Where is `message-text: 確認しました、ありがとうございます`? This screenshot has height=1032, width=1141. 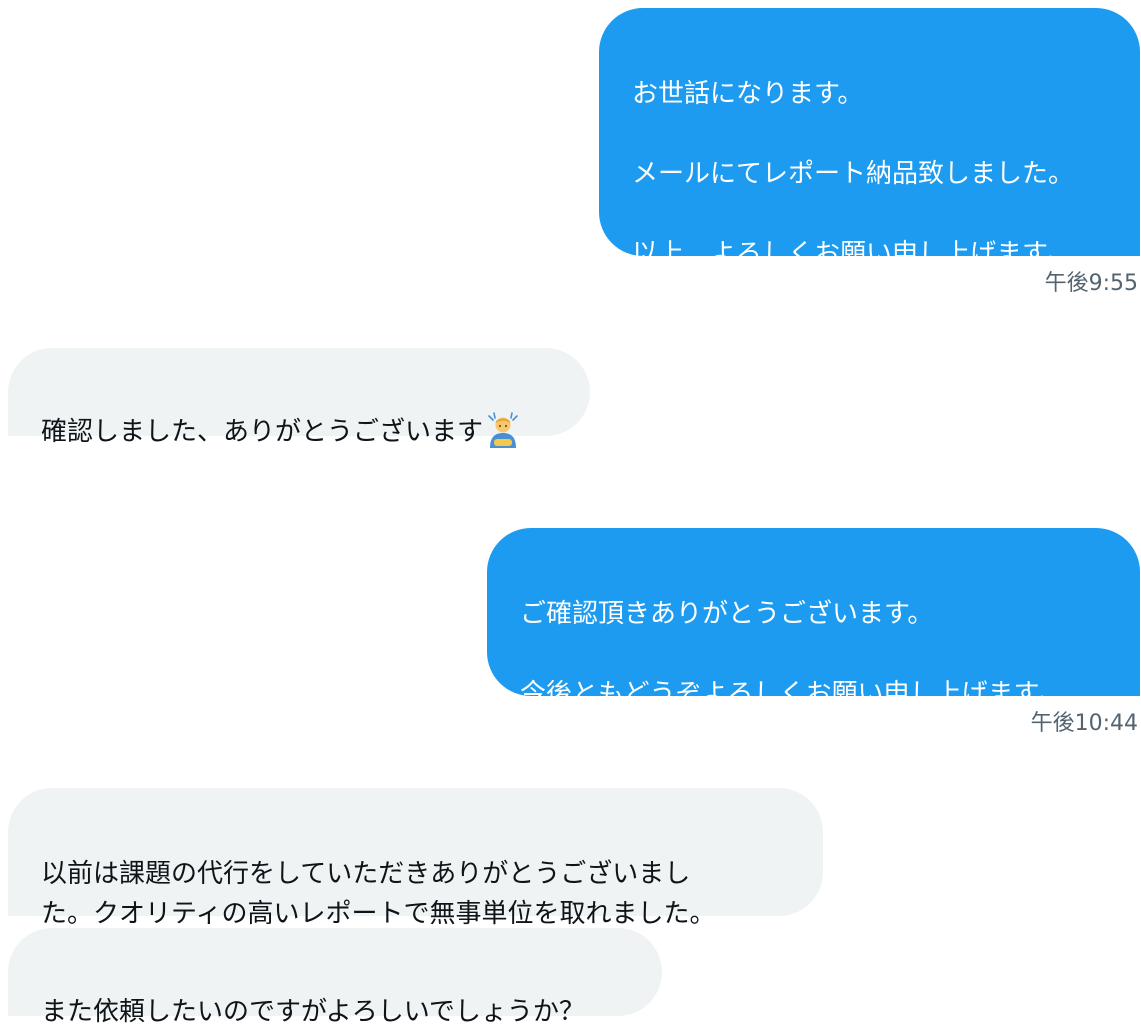 message-text: 確認しました、ありがとうございます is located at coordinates (262, 432).